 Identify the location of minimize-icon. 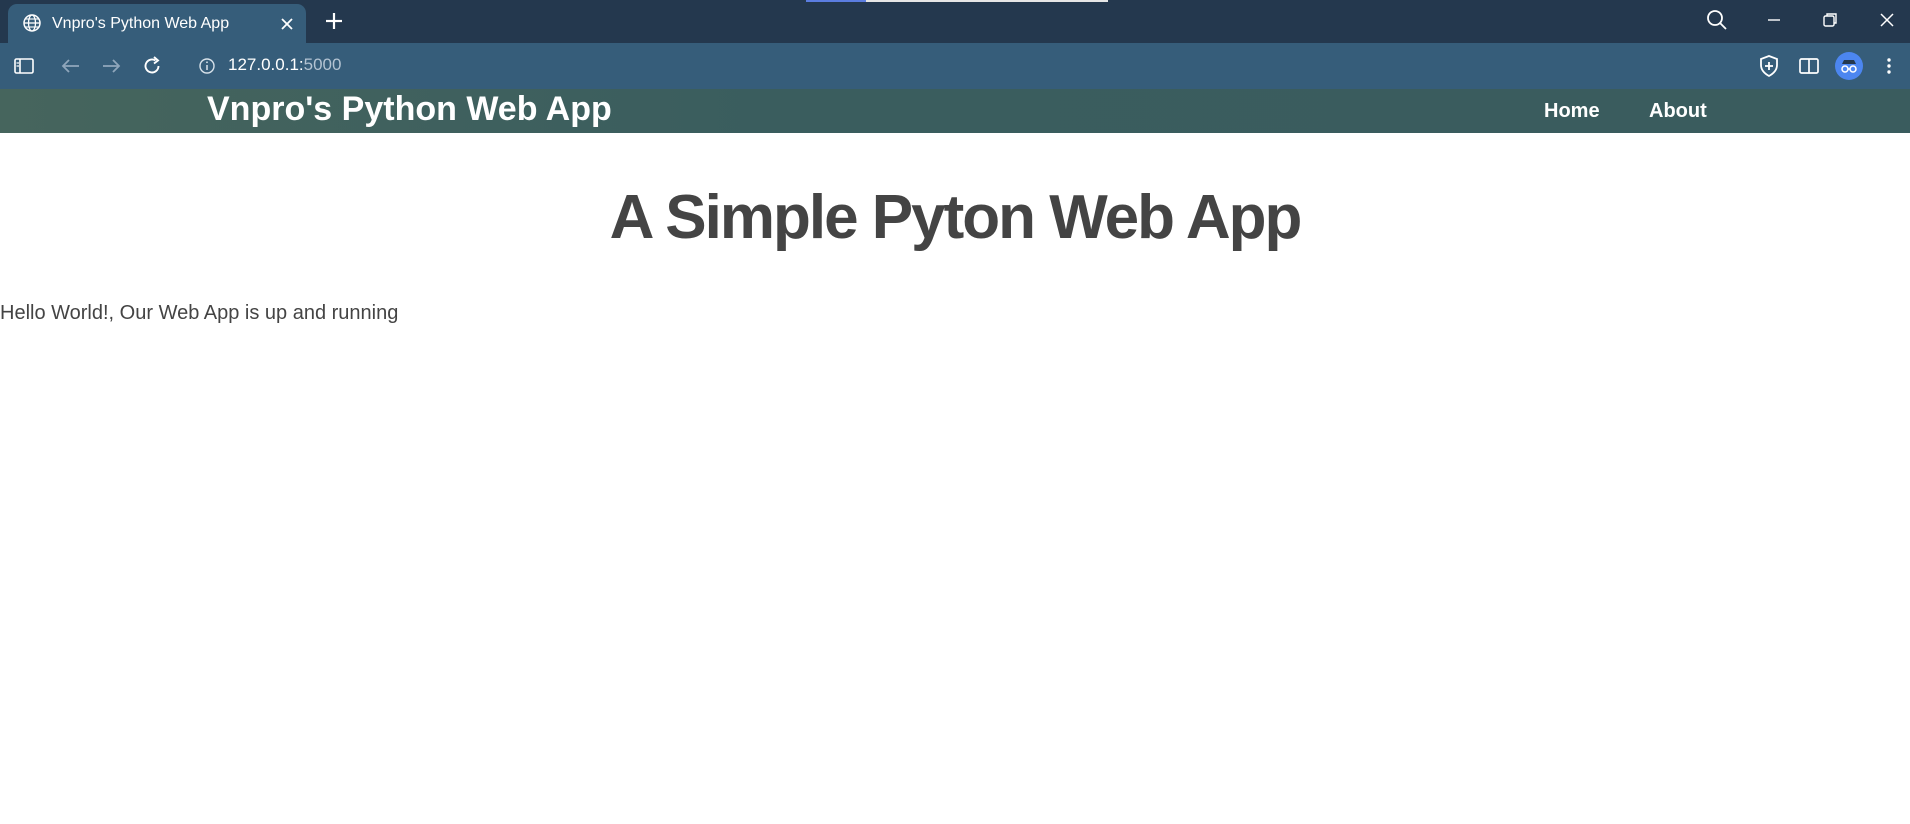
(1774, 20).